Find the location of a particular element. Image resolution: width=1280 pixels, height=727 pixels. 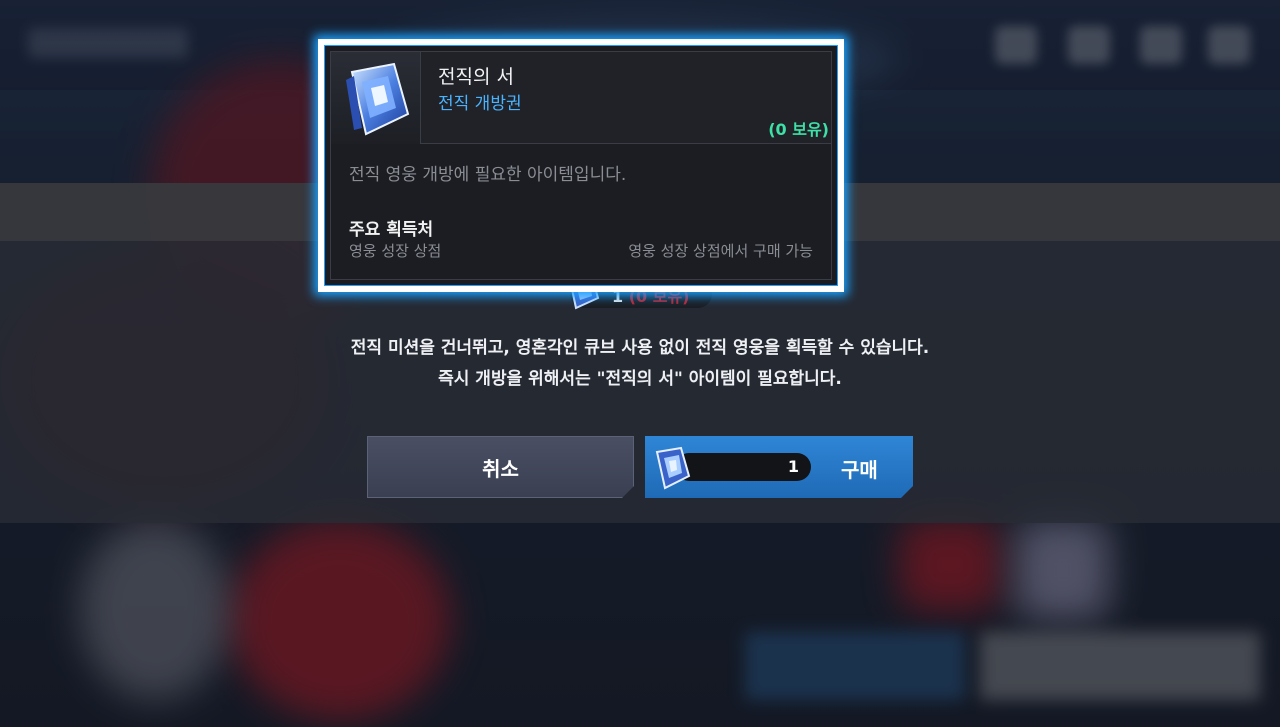

dialog-description-line2: 즉시 개방을 위해서는 "전직의 서" 아이템이 필요합니다. is located at coordinates (640, 379).